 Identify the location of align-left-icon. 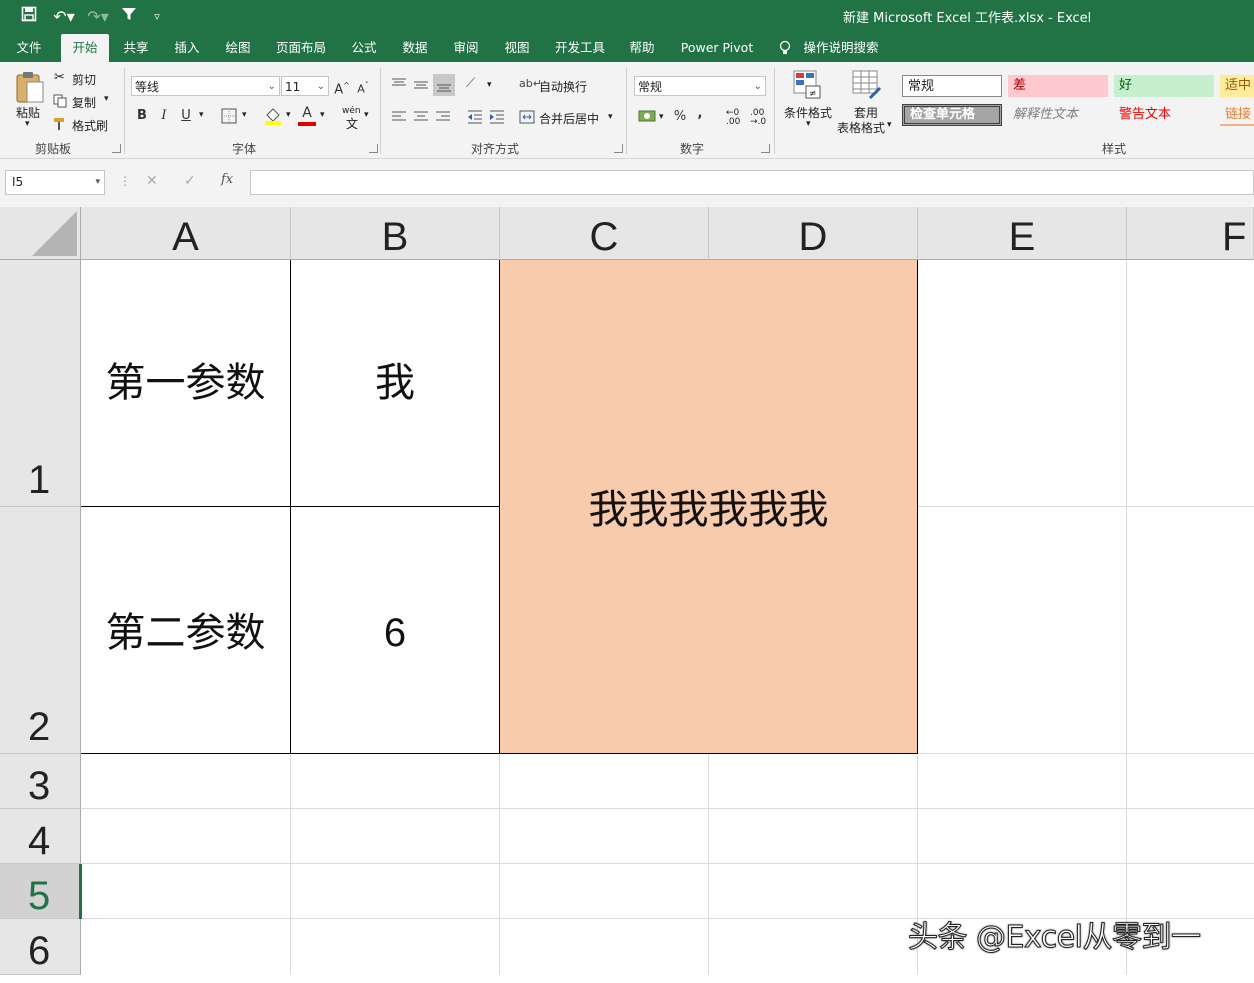
(399, 117).